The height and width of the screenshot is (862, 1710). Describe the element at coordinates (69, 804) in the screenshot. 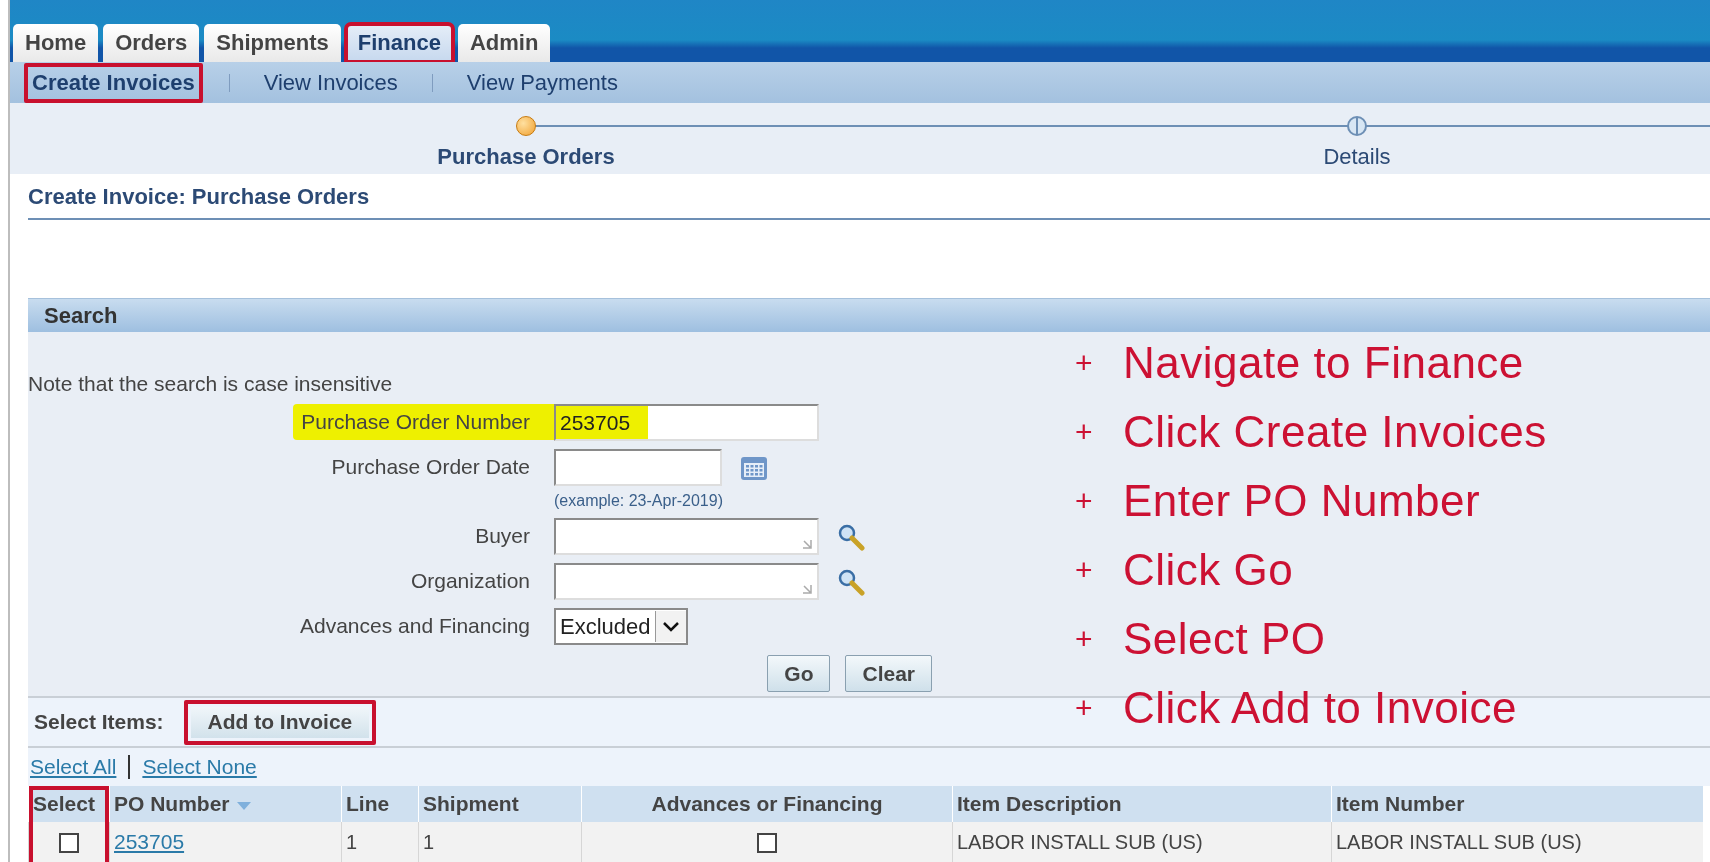

I see `column-header: Select` at that location.